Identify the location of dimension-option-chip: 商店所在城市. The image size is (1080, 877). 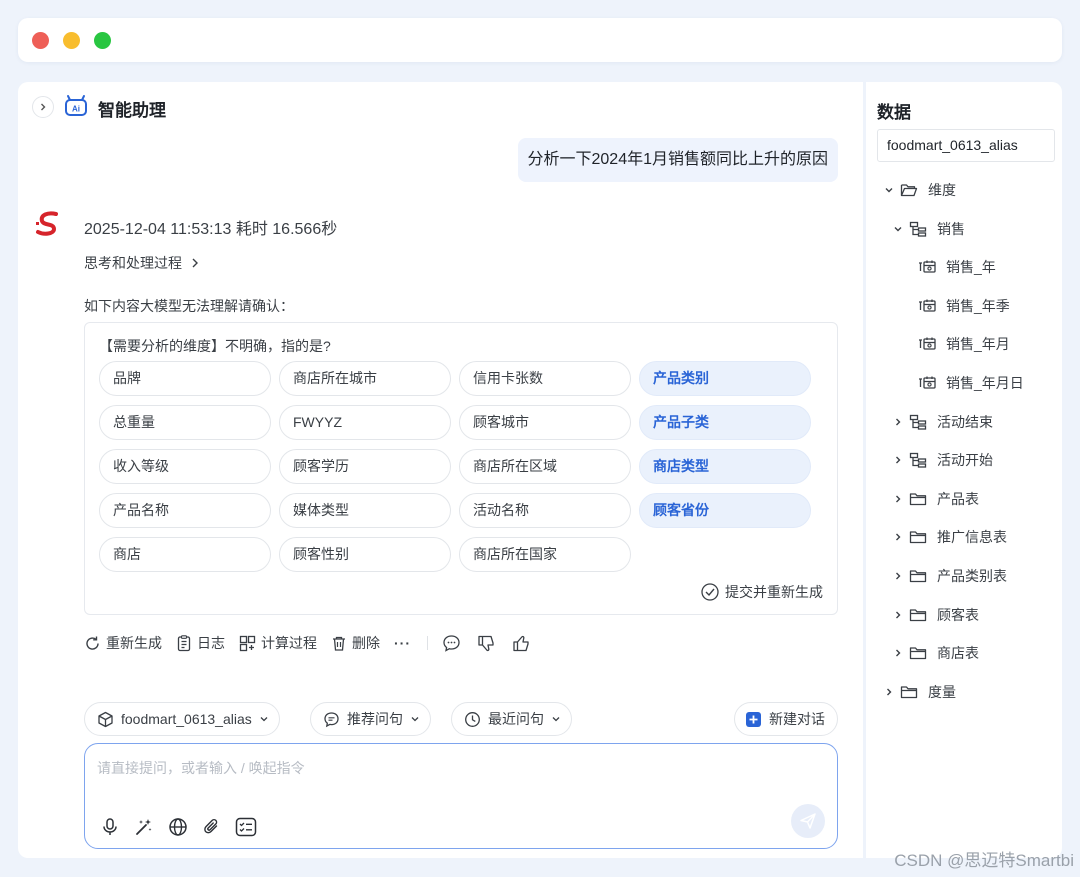
(365, 378).